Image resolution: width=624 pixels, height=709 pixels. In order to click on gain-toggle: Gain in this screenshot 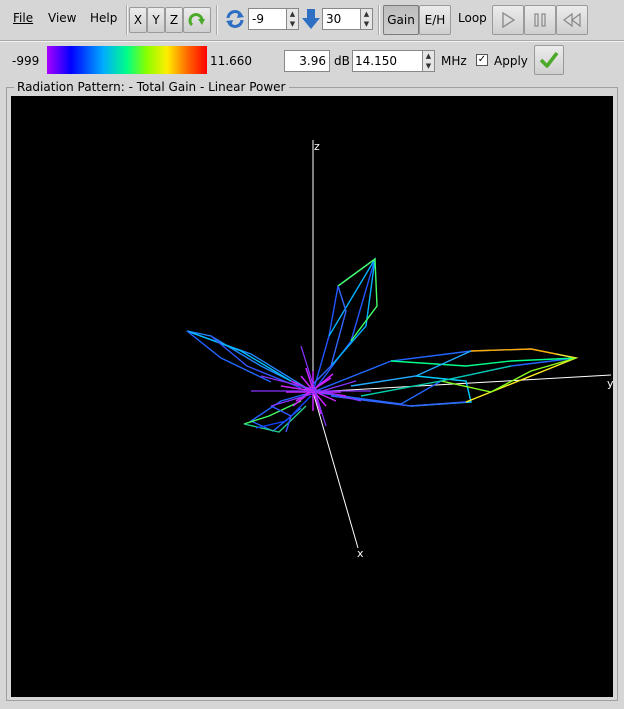, I will do `click(401, 20)`.